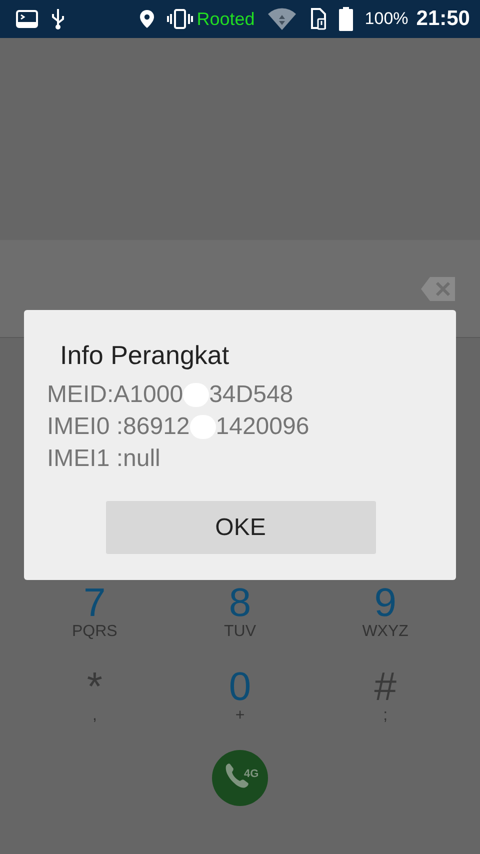  I want to click on info-text: 1420096, so click(263, 427).